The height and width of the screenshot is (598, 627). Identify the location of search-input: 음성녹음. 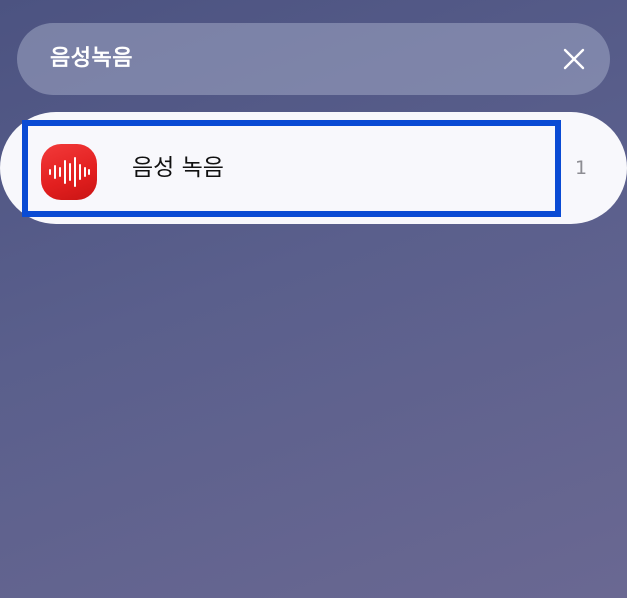
(91, 59).